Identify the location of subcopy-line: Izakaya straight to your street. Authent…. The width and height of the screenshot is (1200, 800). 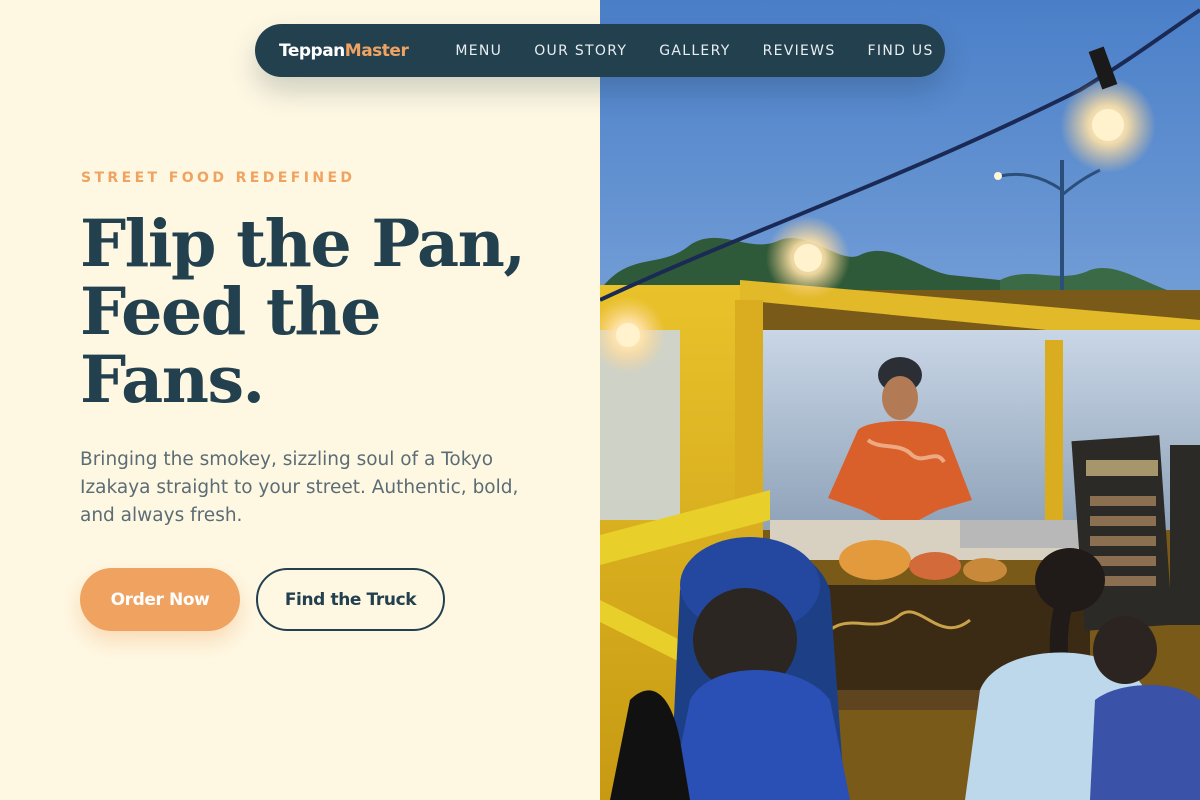
(299, 487).